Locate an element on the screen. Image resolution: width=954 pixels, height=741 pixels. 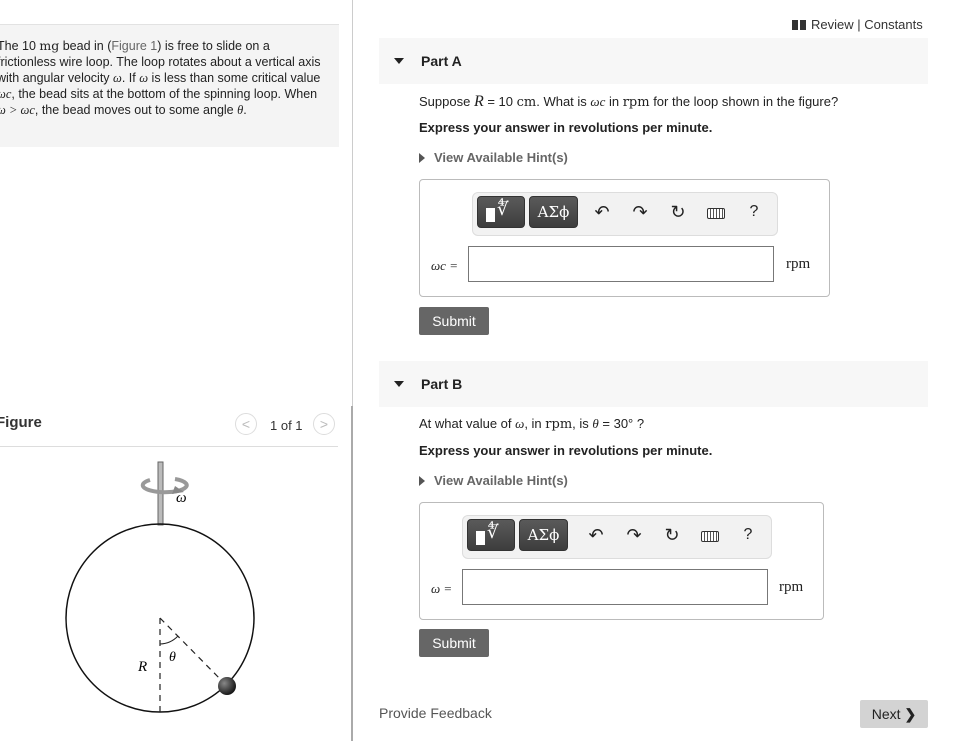
radius-label: R is located at coordinates (142, 667).